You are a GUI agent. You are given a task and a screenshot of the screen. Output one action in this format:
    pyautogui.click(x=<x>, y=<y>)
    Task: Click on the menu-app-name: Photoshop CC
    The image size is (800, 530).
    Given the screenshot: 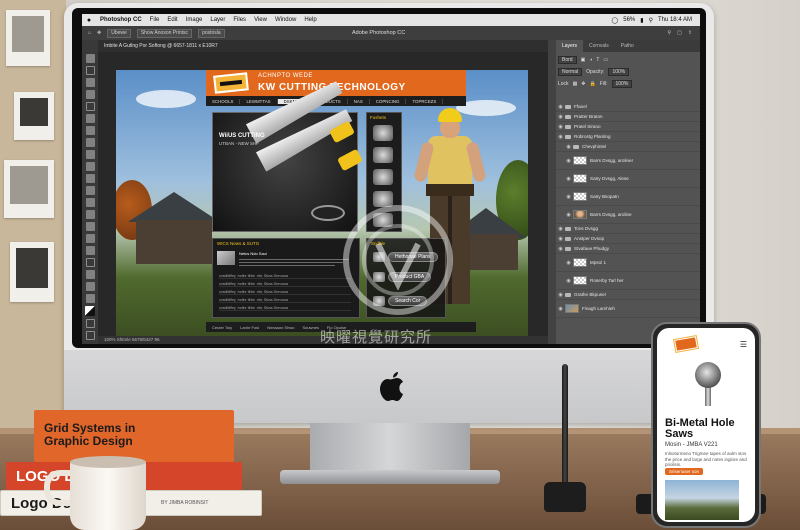 What is the action you would take?
    pyautogui.click(x=121, y=20)
    